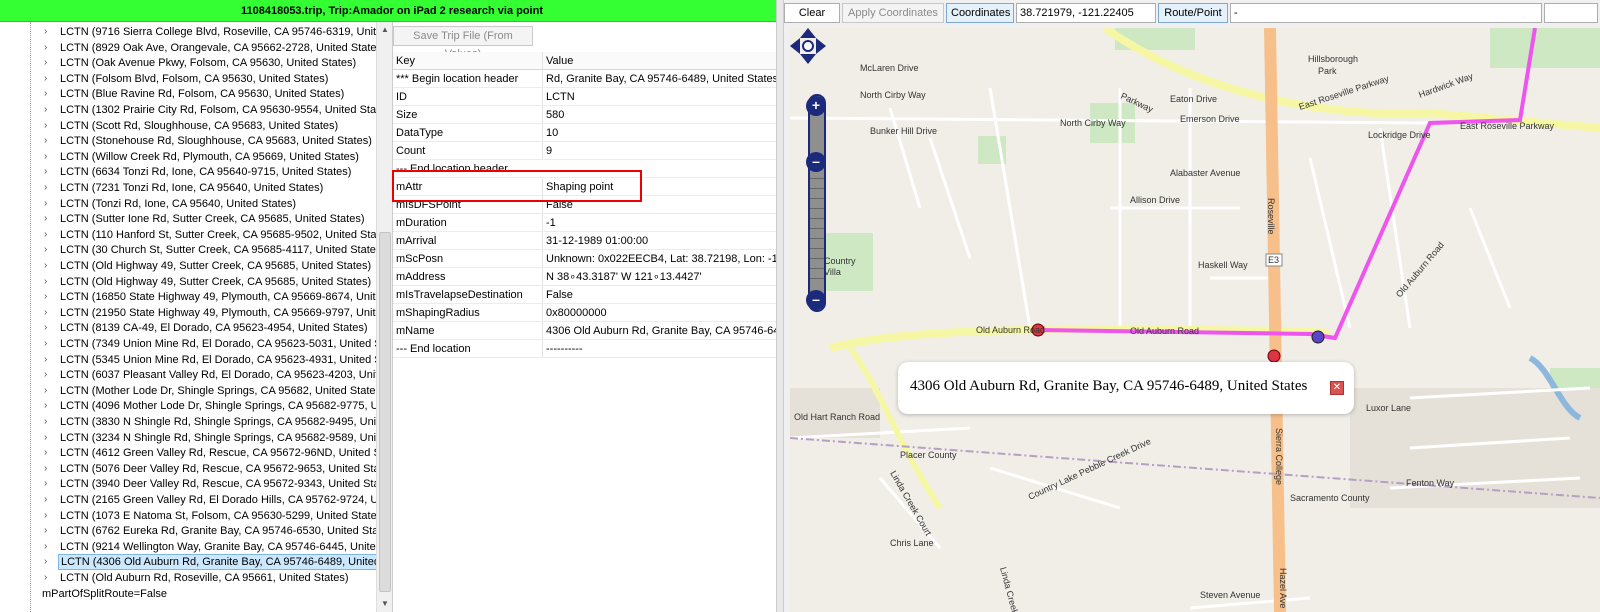 The height and width of the screenshot is (612, 1600). What do you see at coordinates (659, 114) in the screenshot?
I see `row-value: 580` at bounding box center [659, 114].